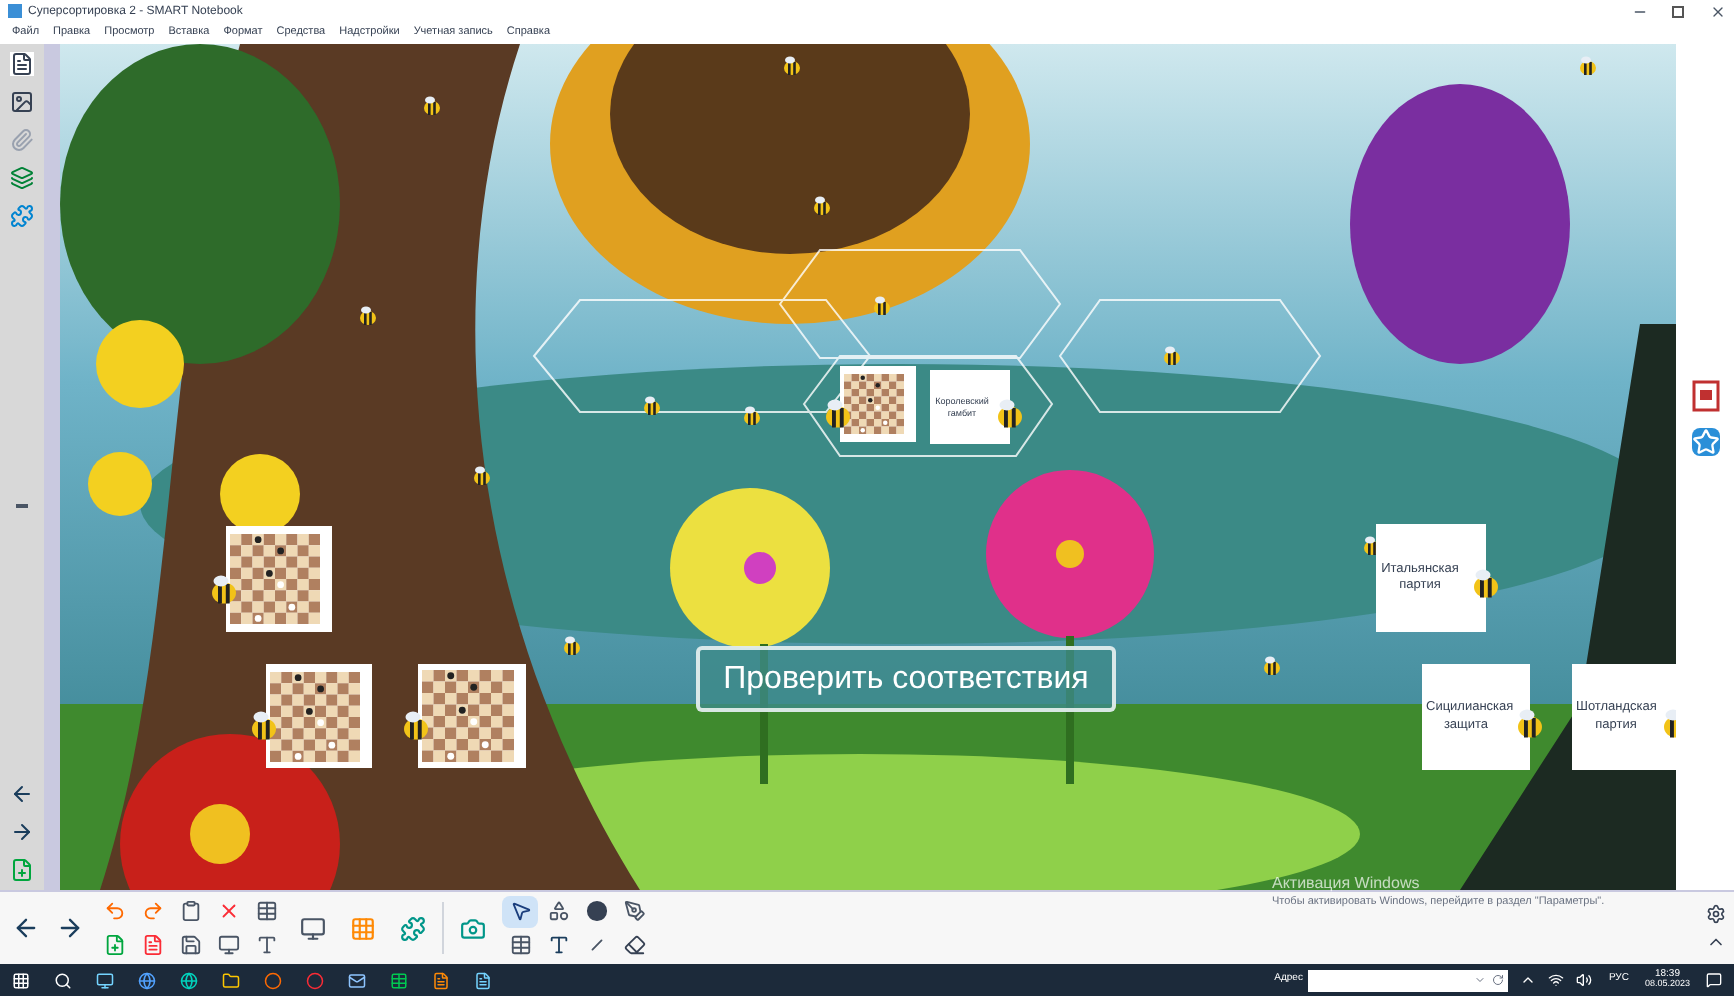 The width and height of the screenshot is (1734, 996). What do you see at coordinates (558, 945) in the screenshot?
I see `text-tool-icon` at bounding box center [558, 945].